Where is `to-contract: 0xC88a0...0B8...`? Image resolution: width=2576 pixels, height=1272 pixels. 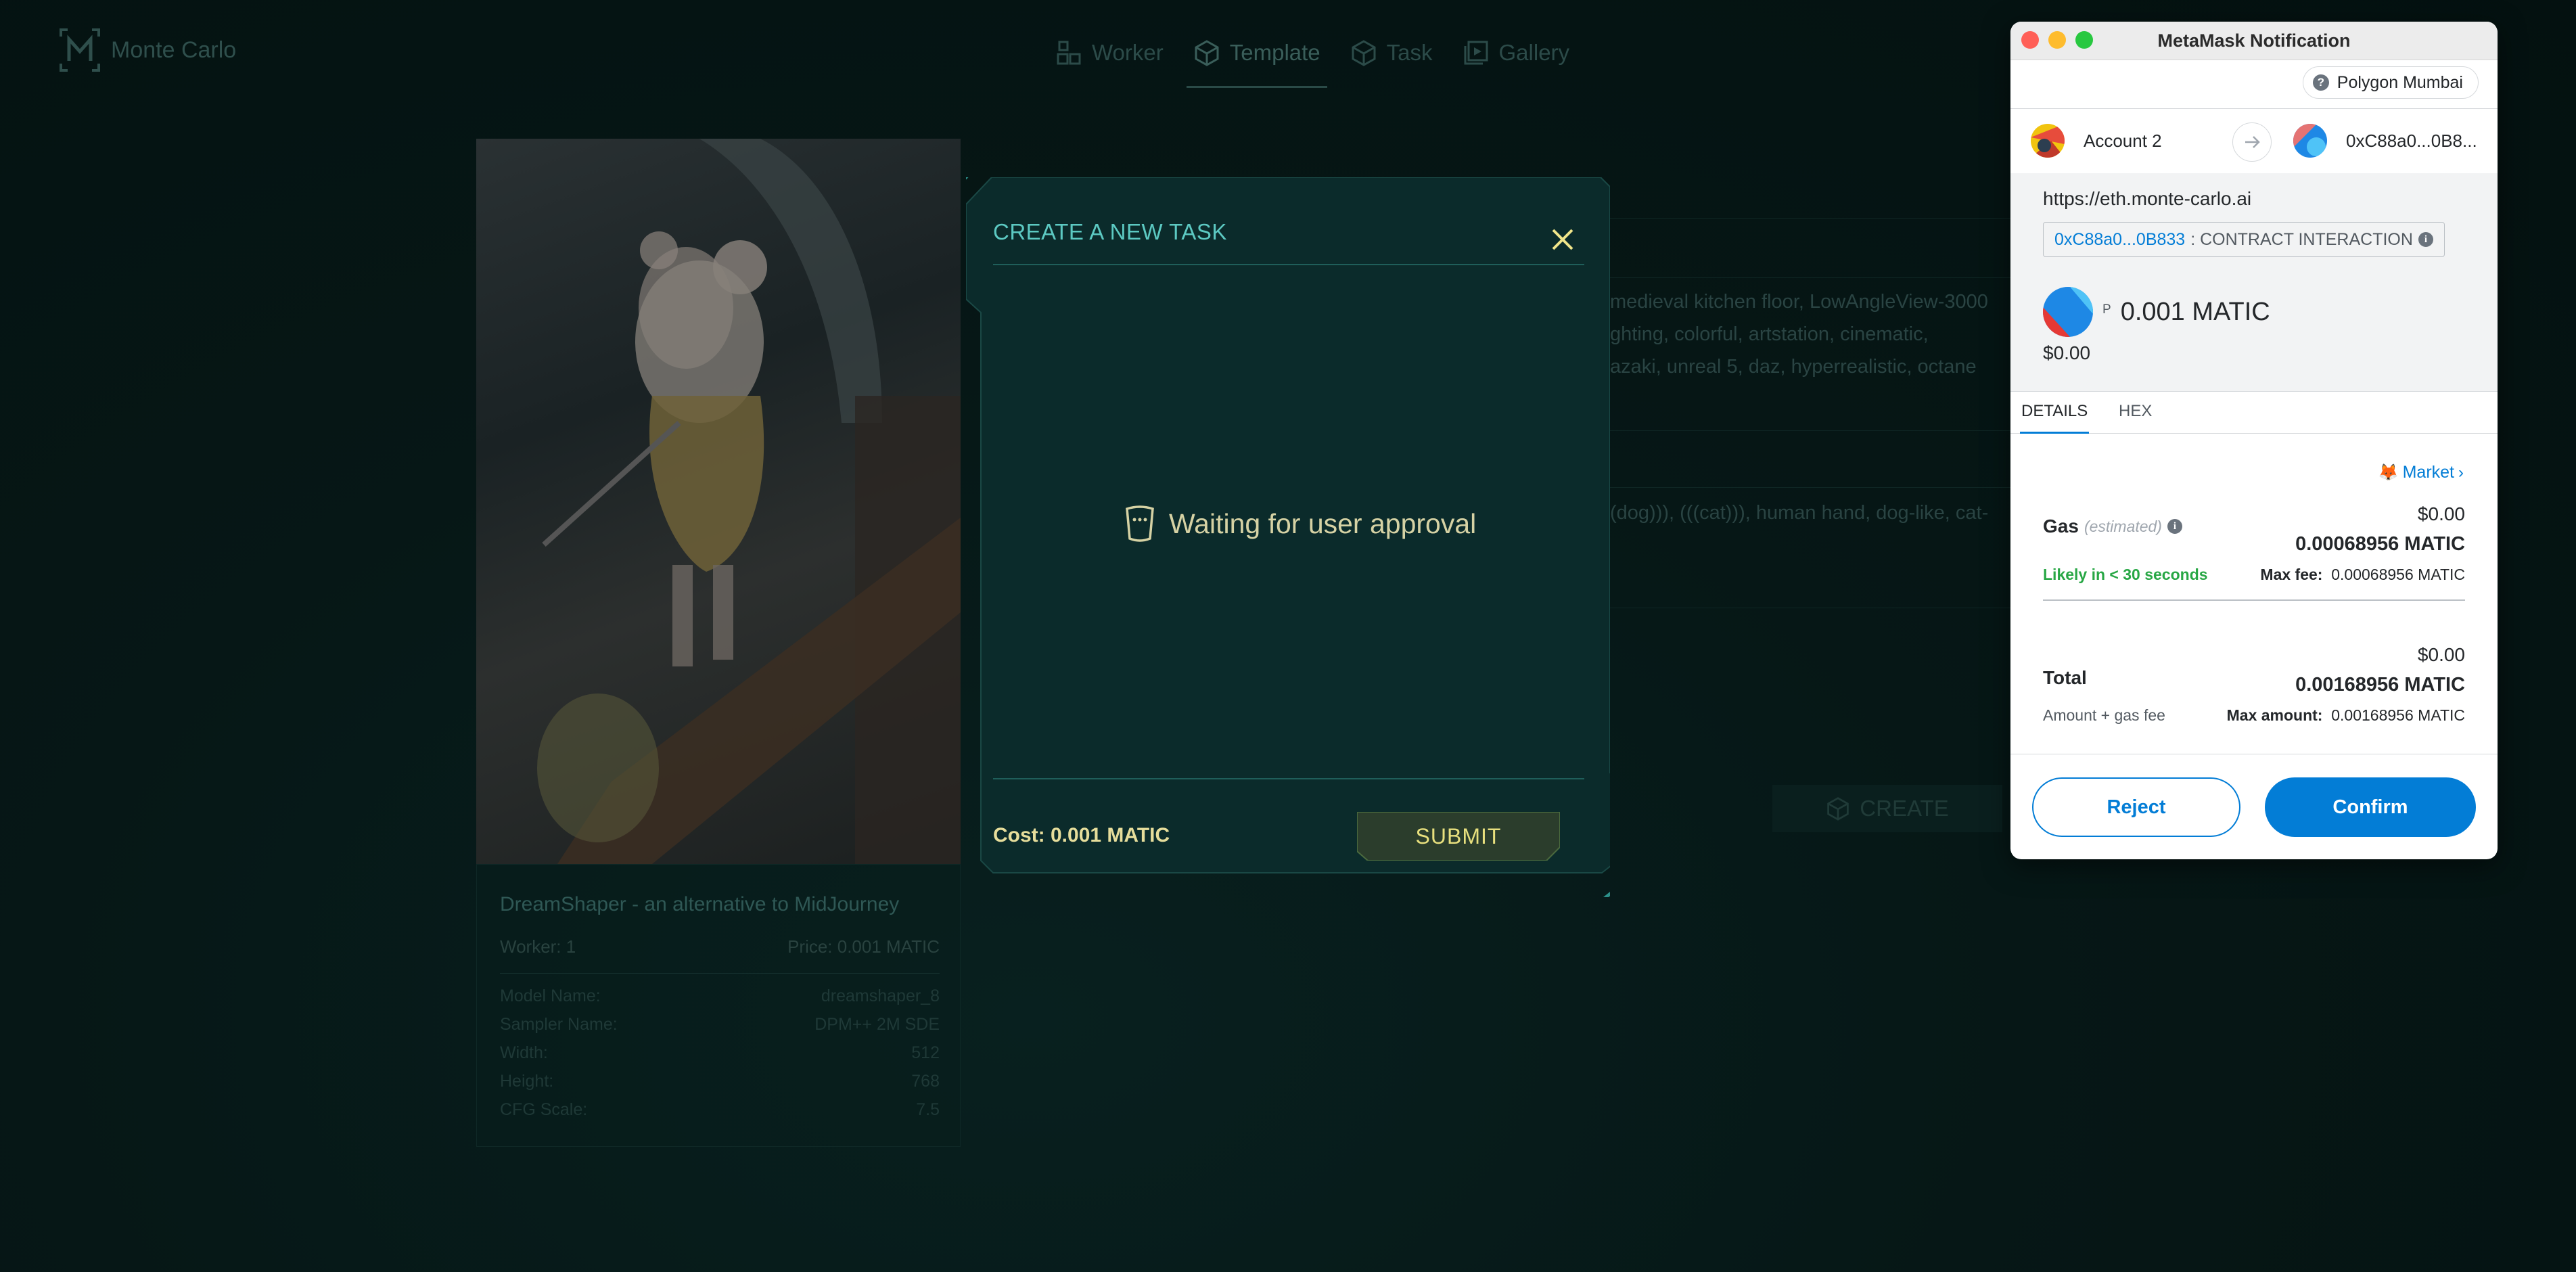
to-contract: 0xC88a0...0B8... is located at coordinates (2385, 141).